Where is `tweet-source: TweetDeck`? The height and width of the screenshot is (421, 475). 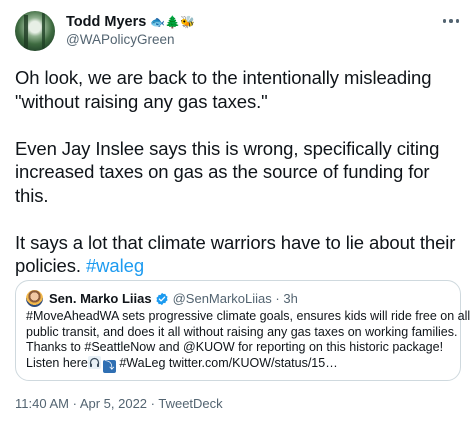
tweet-source: TweetDeck is located at coordinates (190, 403).